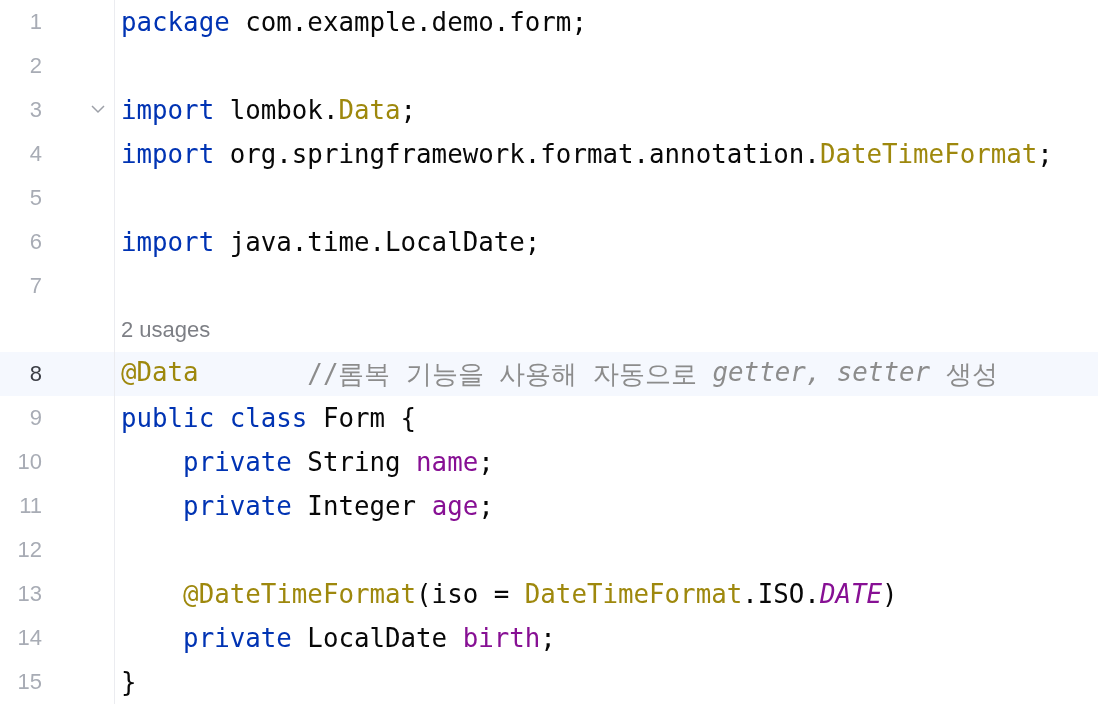 The width and height of the screenshot is (1098, 718). Describe the element at coordinates (369, 110) in the screenshot. I see `code-annotation: Data` at that location.